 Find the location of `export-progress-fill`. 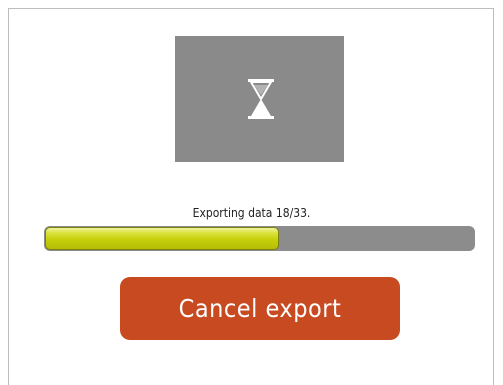

export-progress-fill is located at coordinates (162, 238).